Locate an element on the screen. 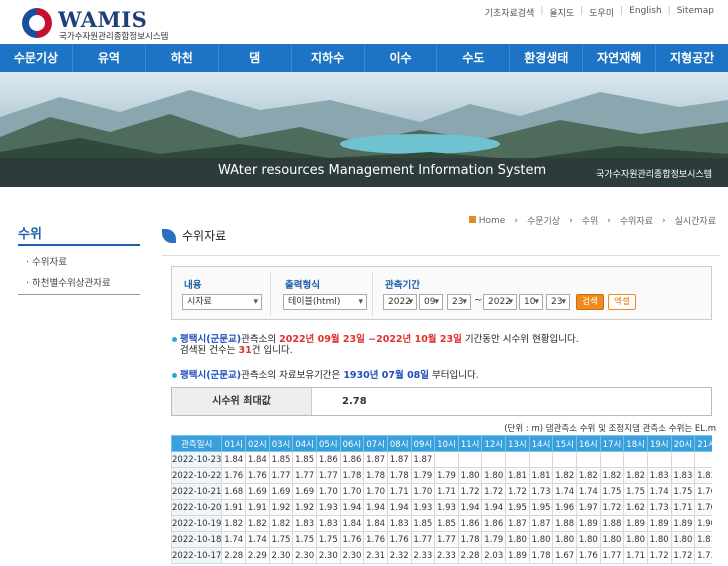 This screenshot has width=728, height=566. max-value-box: 시수위 최대값 2.78 is located at coordinates (441, 401).